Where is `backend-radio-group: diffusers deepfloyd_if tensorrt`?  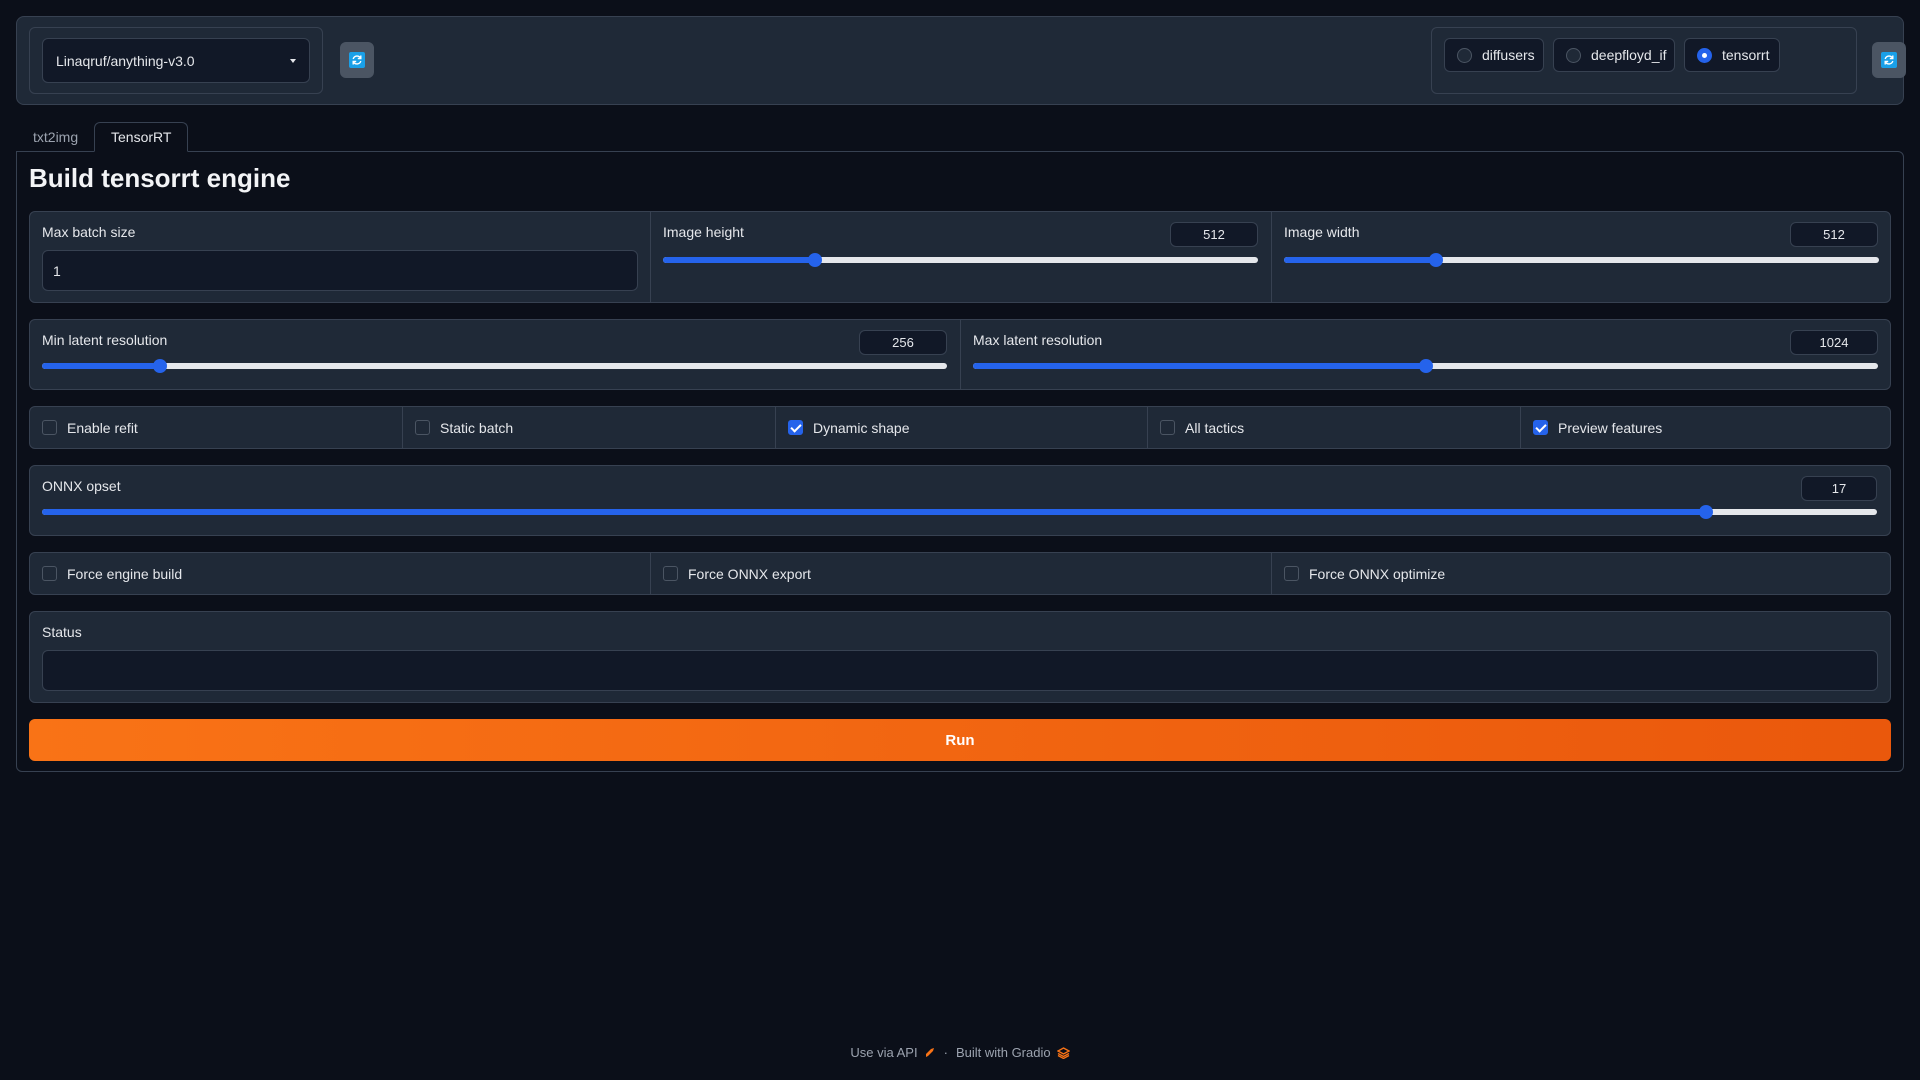 backend-radio-group: diffusers deepfloyd_if tensorrt is located at coordinates (1644, 60).